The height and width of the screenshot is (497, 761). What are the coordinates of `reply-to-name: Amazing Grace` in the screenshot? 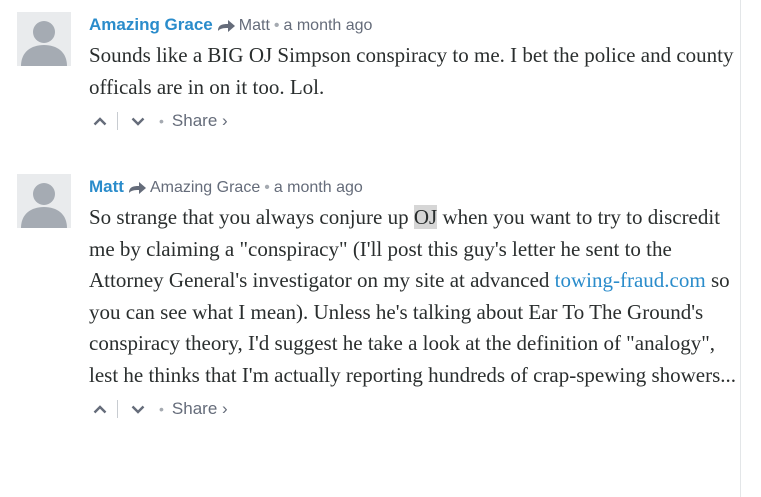 It's located at (205, 187).